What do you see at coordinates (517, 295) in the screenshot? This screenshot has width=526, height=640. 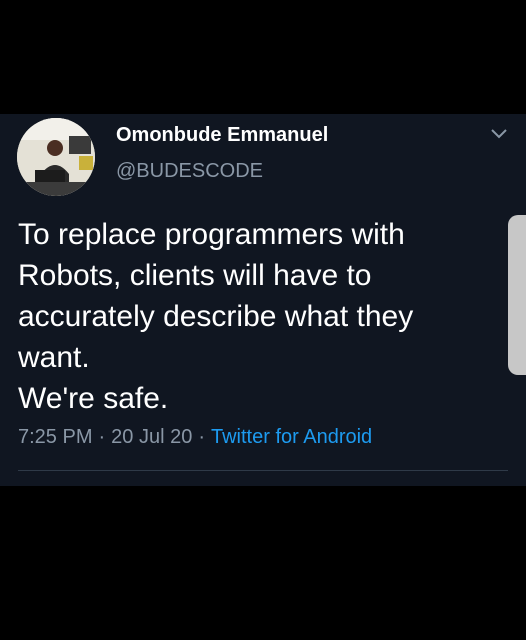 I see `scroll-handle` at bounding box center [517, 295].